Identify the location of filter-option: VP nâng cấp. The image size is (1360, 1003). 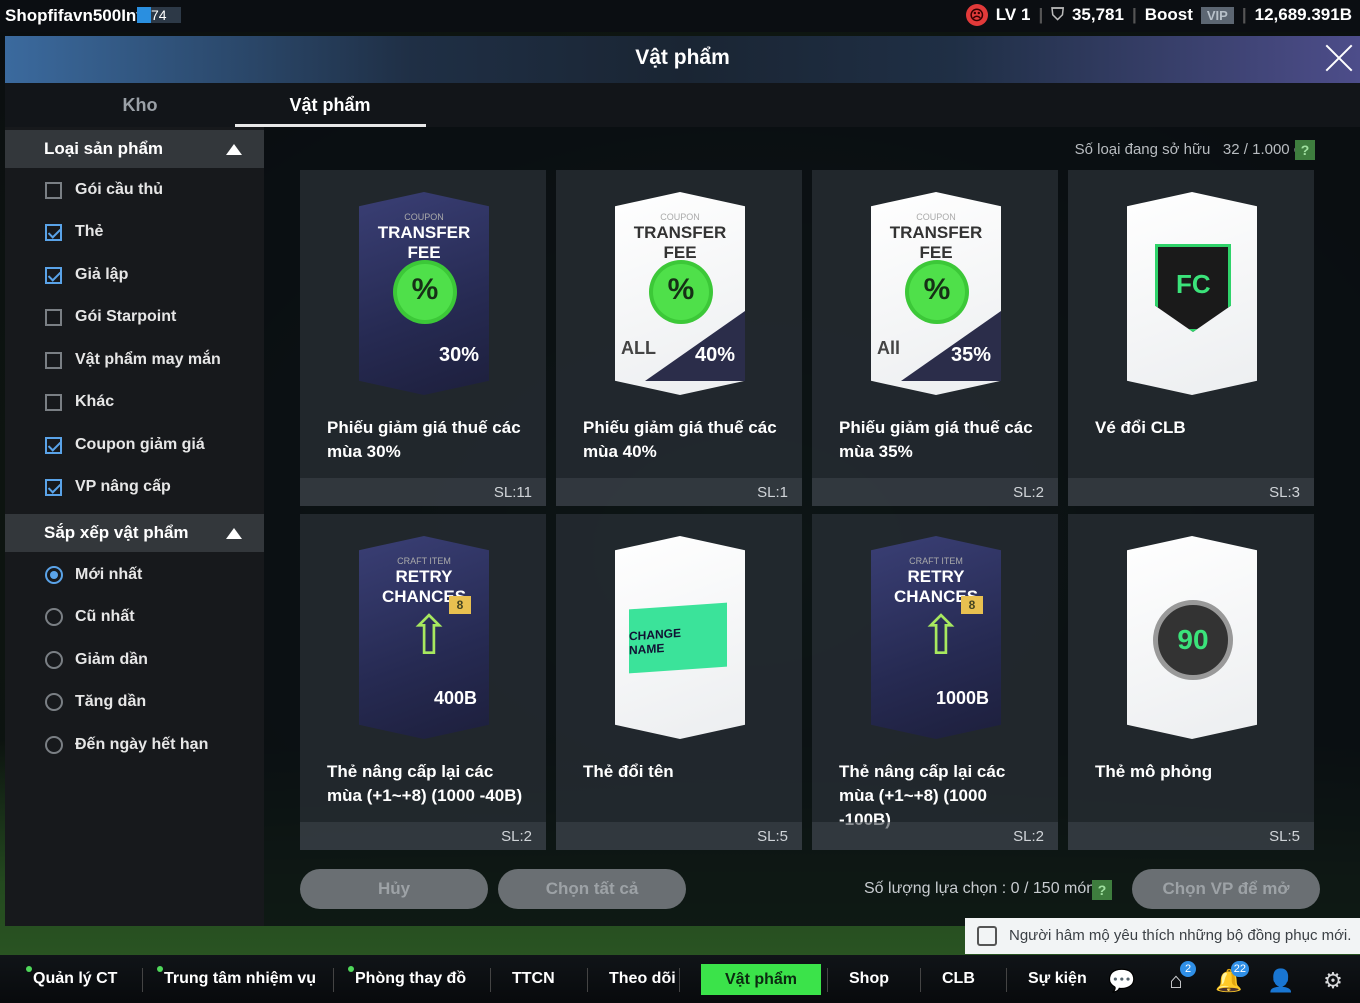
(108, 487).